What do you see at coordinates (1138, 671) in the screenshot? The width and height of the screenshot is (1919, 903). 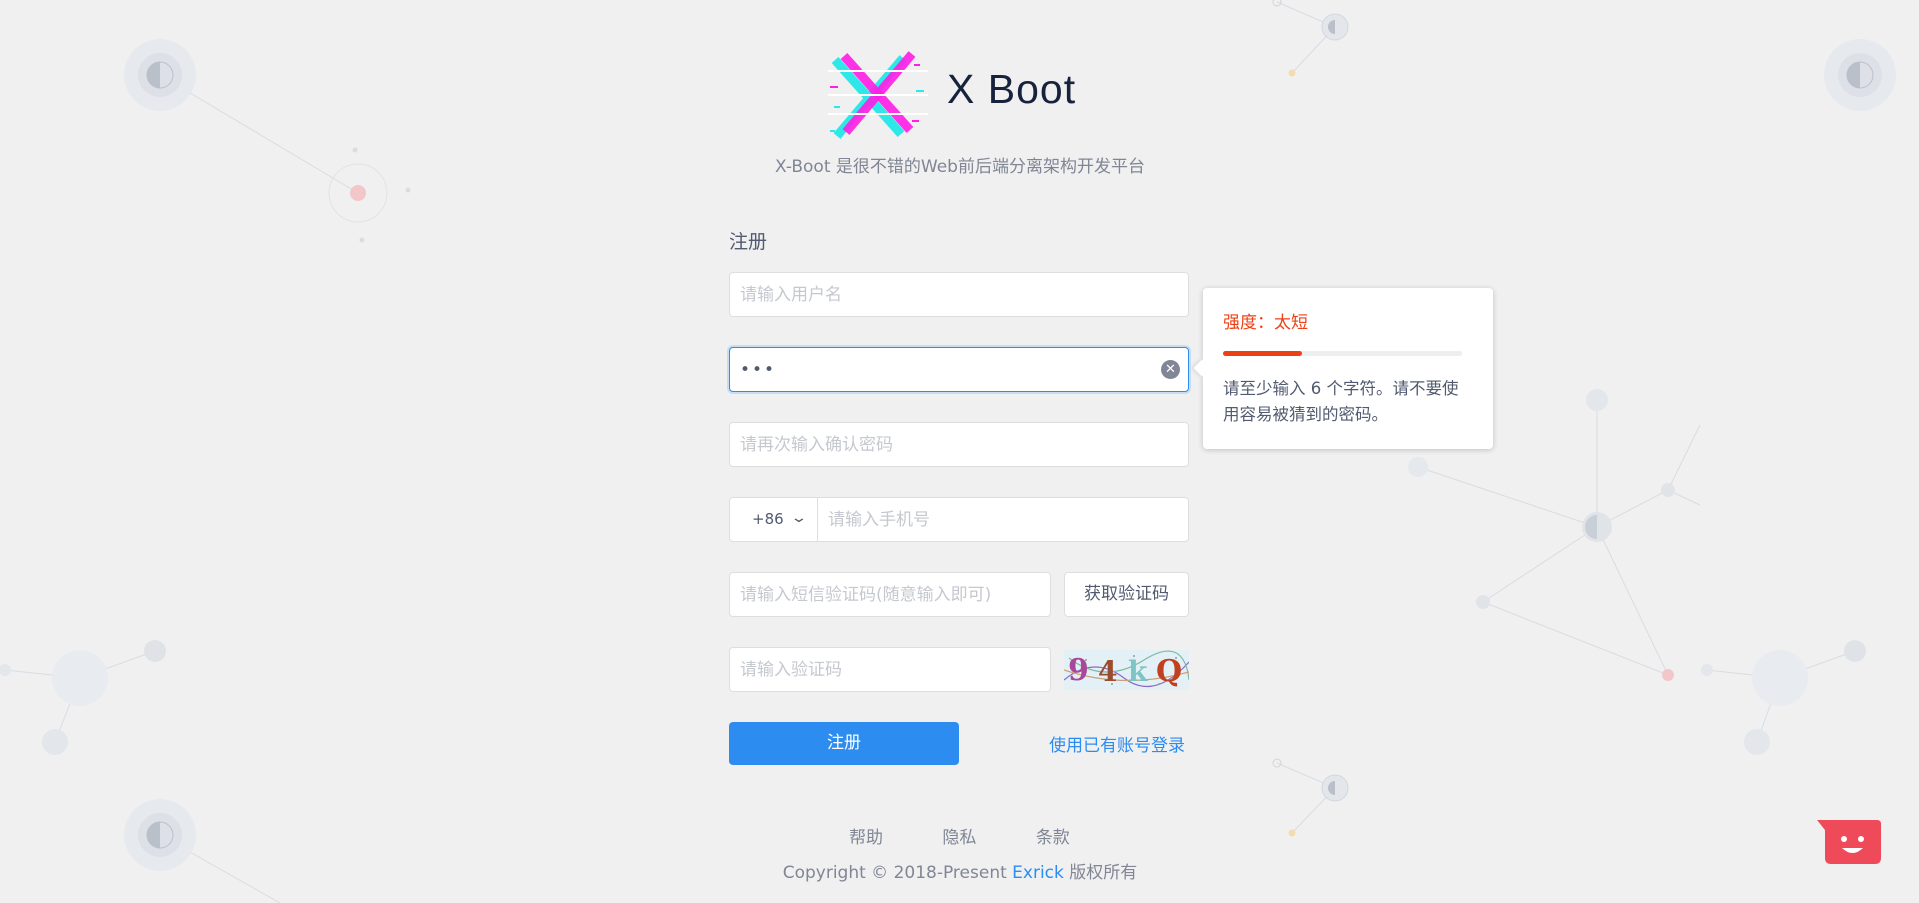 I see `captcha-char: k` at bounding box center [1138, 671].